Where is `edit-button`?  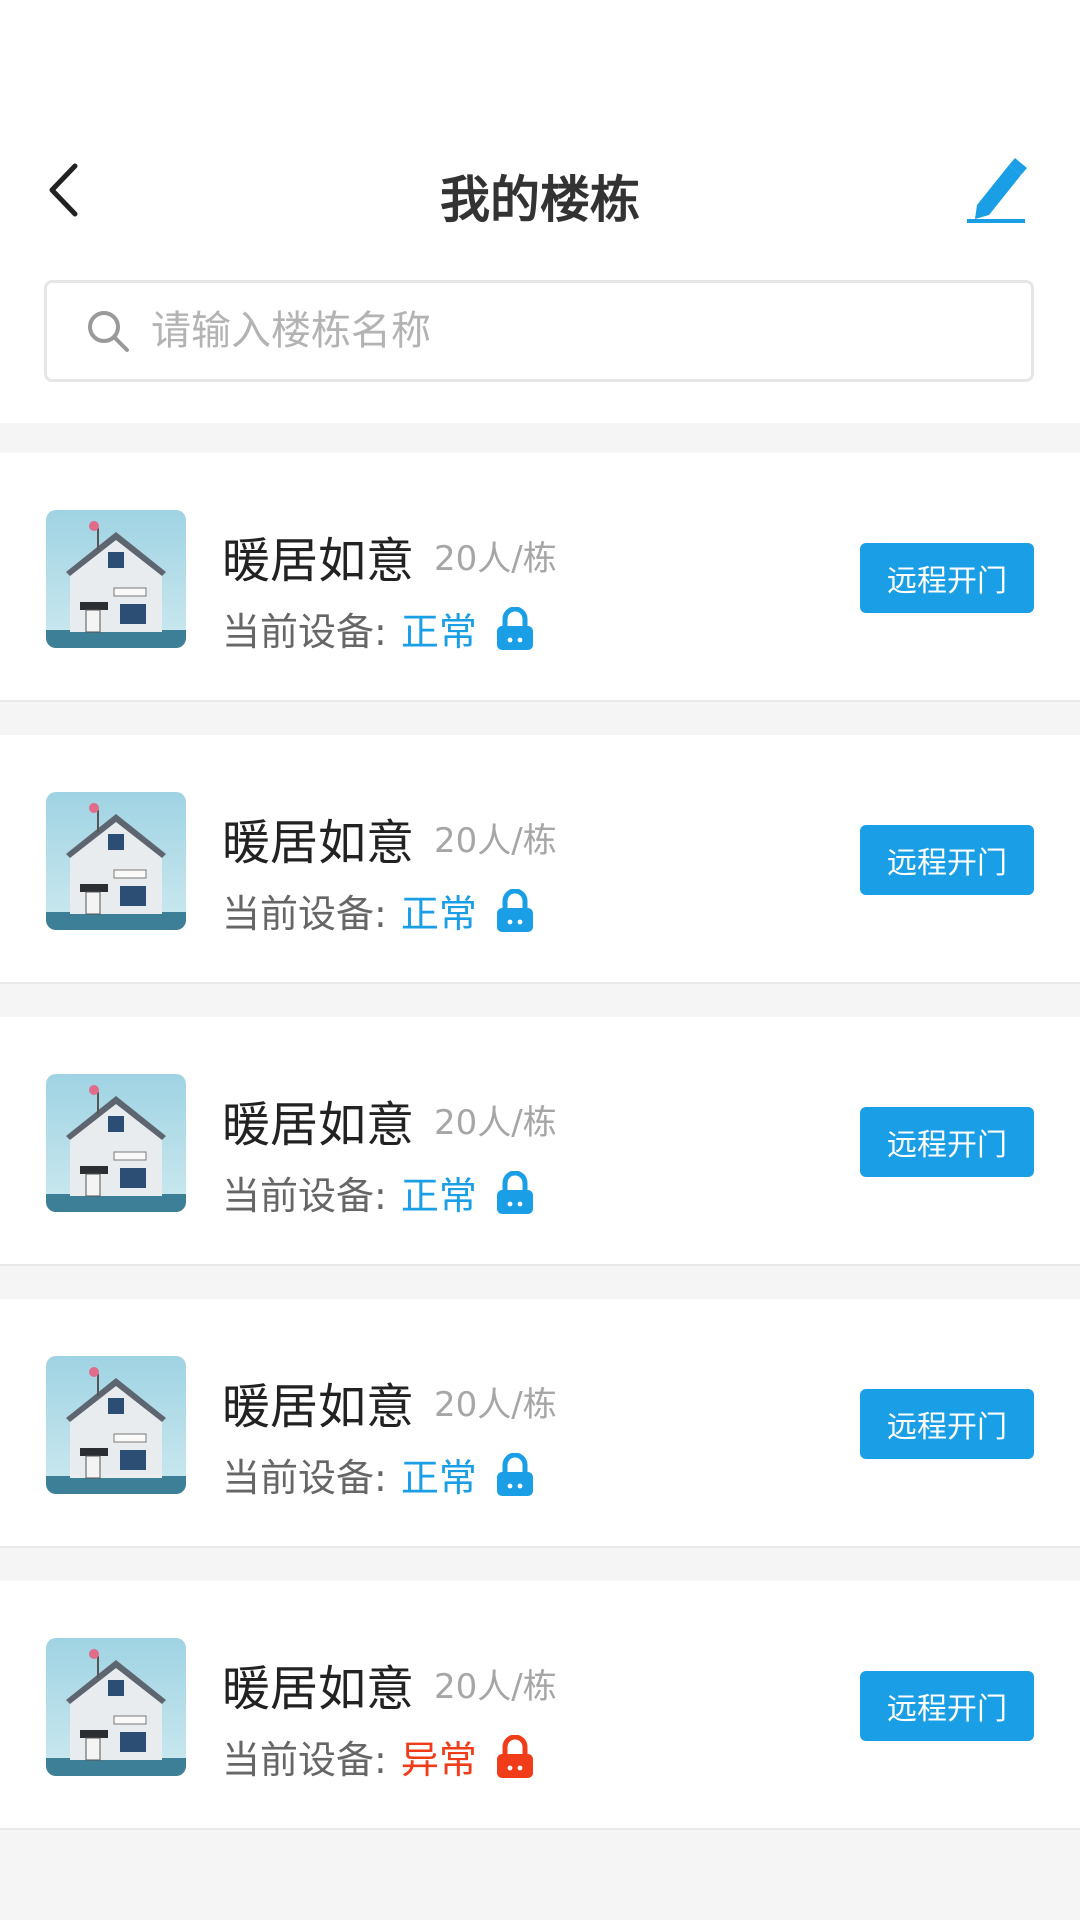 edit-button is located at coordinates (996, 190).